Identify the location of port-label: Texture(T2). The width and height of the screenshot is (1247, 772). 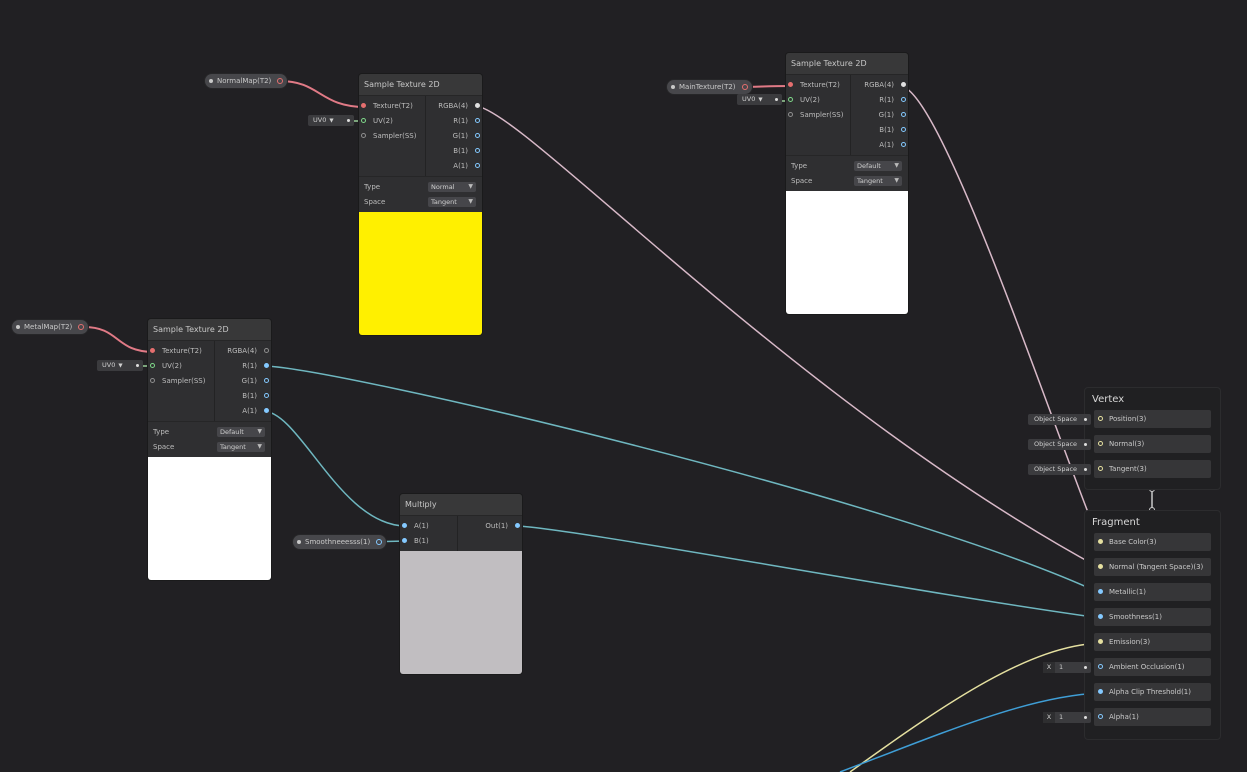
(393, 106).